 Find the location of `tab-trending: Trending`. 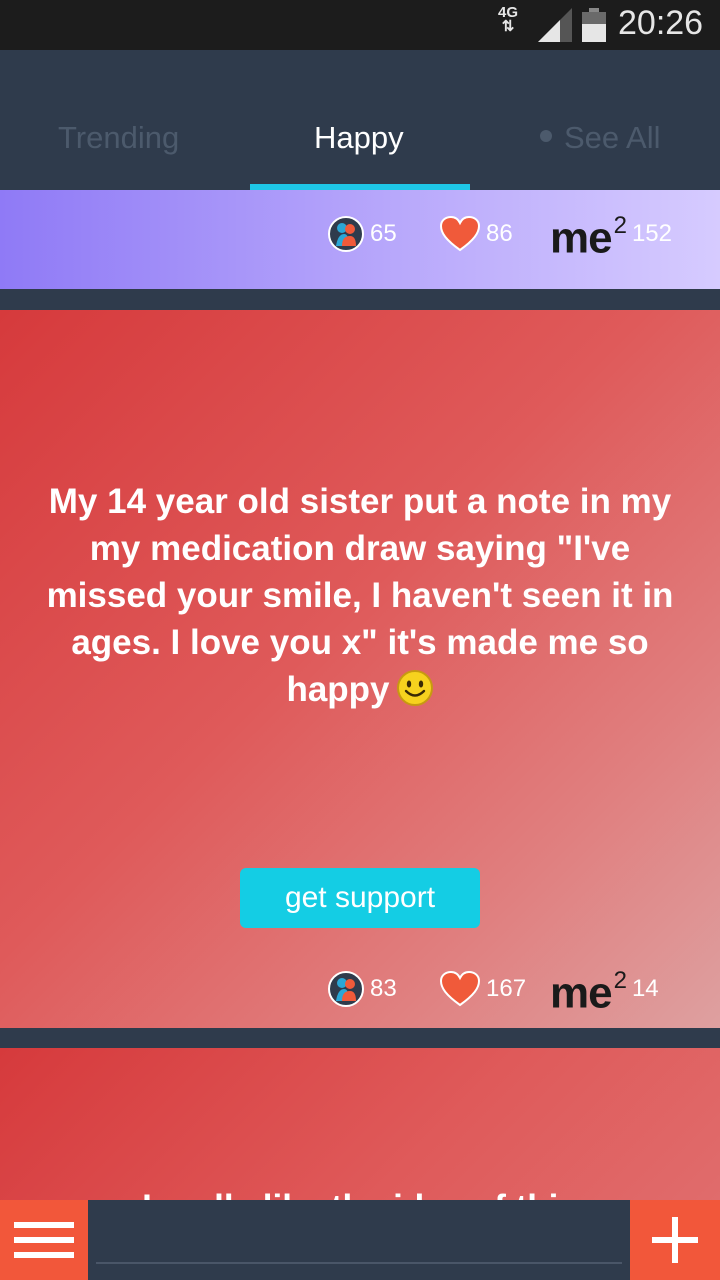

tab-trending: Trending is located at coordinates (118, 138).